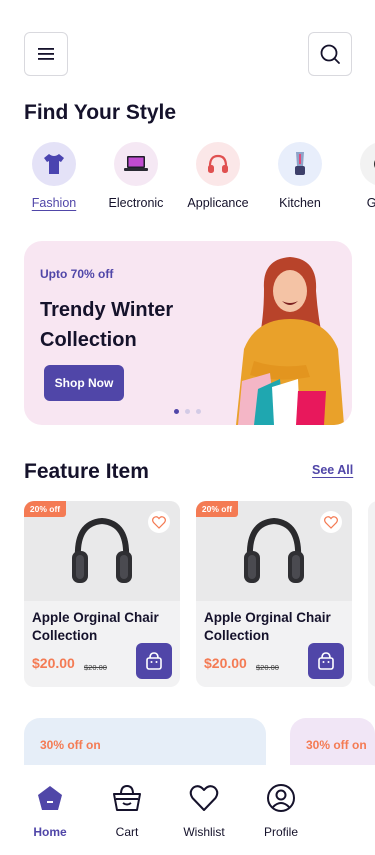  I want to click on gadget-icon, so click(367, 164).